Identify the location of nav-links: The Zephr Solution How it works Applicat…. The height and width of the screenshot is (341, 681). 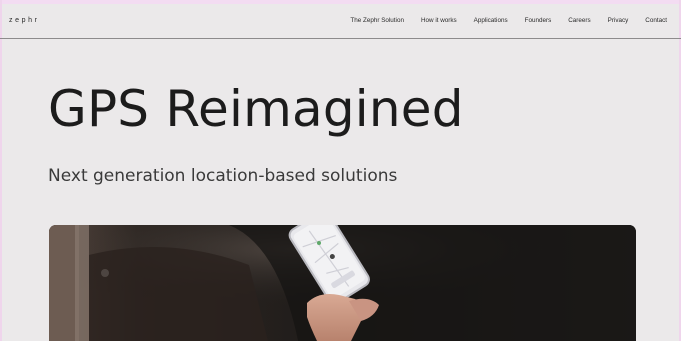
(508, 20).